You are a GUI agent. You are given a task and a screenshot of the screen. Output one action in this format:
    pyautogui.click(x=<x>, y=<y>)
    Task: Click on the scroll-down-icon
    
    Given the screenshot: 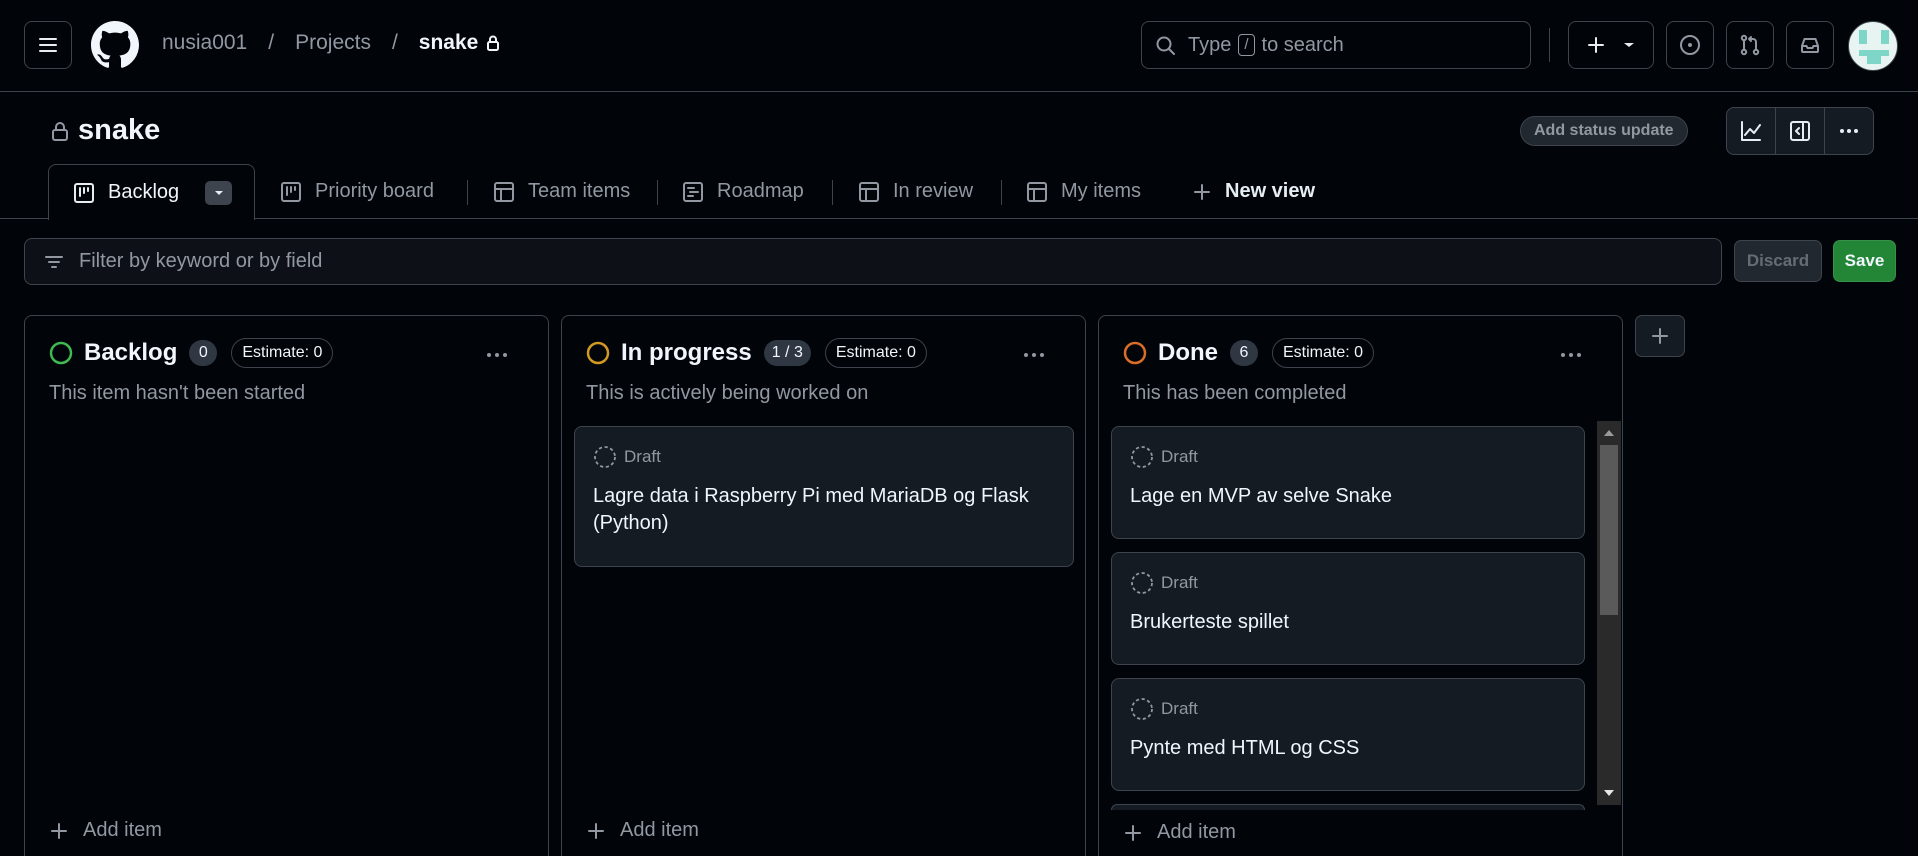 What is the action you would take?
    pyautogui.click(x=1609, y=793)
    